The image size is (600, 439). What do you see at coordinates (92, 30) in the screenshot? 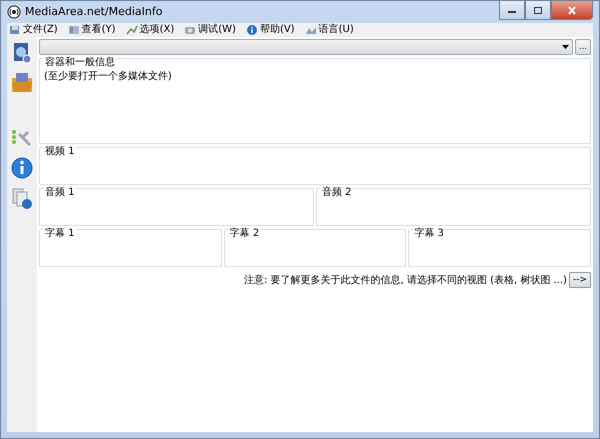
I see `menu-item: 查看(Y)` at bounding box center [92, 30].